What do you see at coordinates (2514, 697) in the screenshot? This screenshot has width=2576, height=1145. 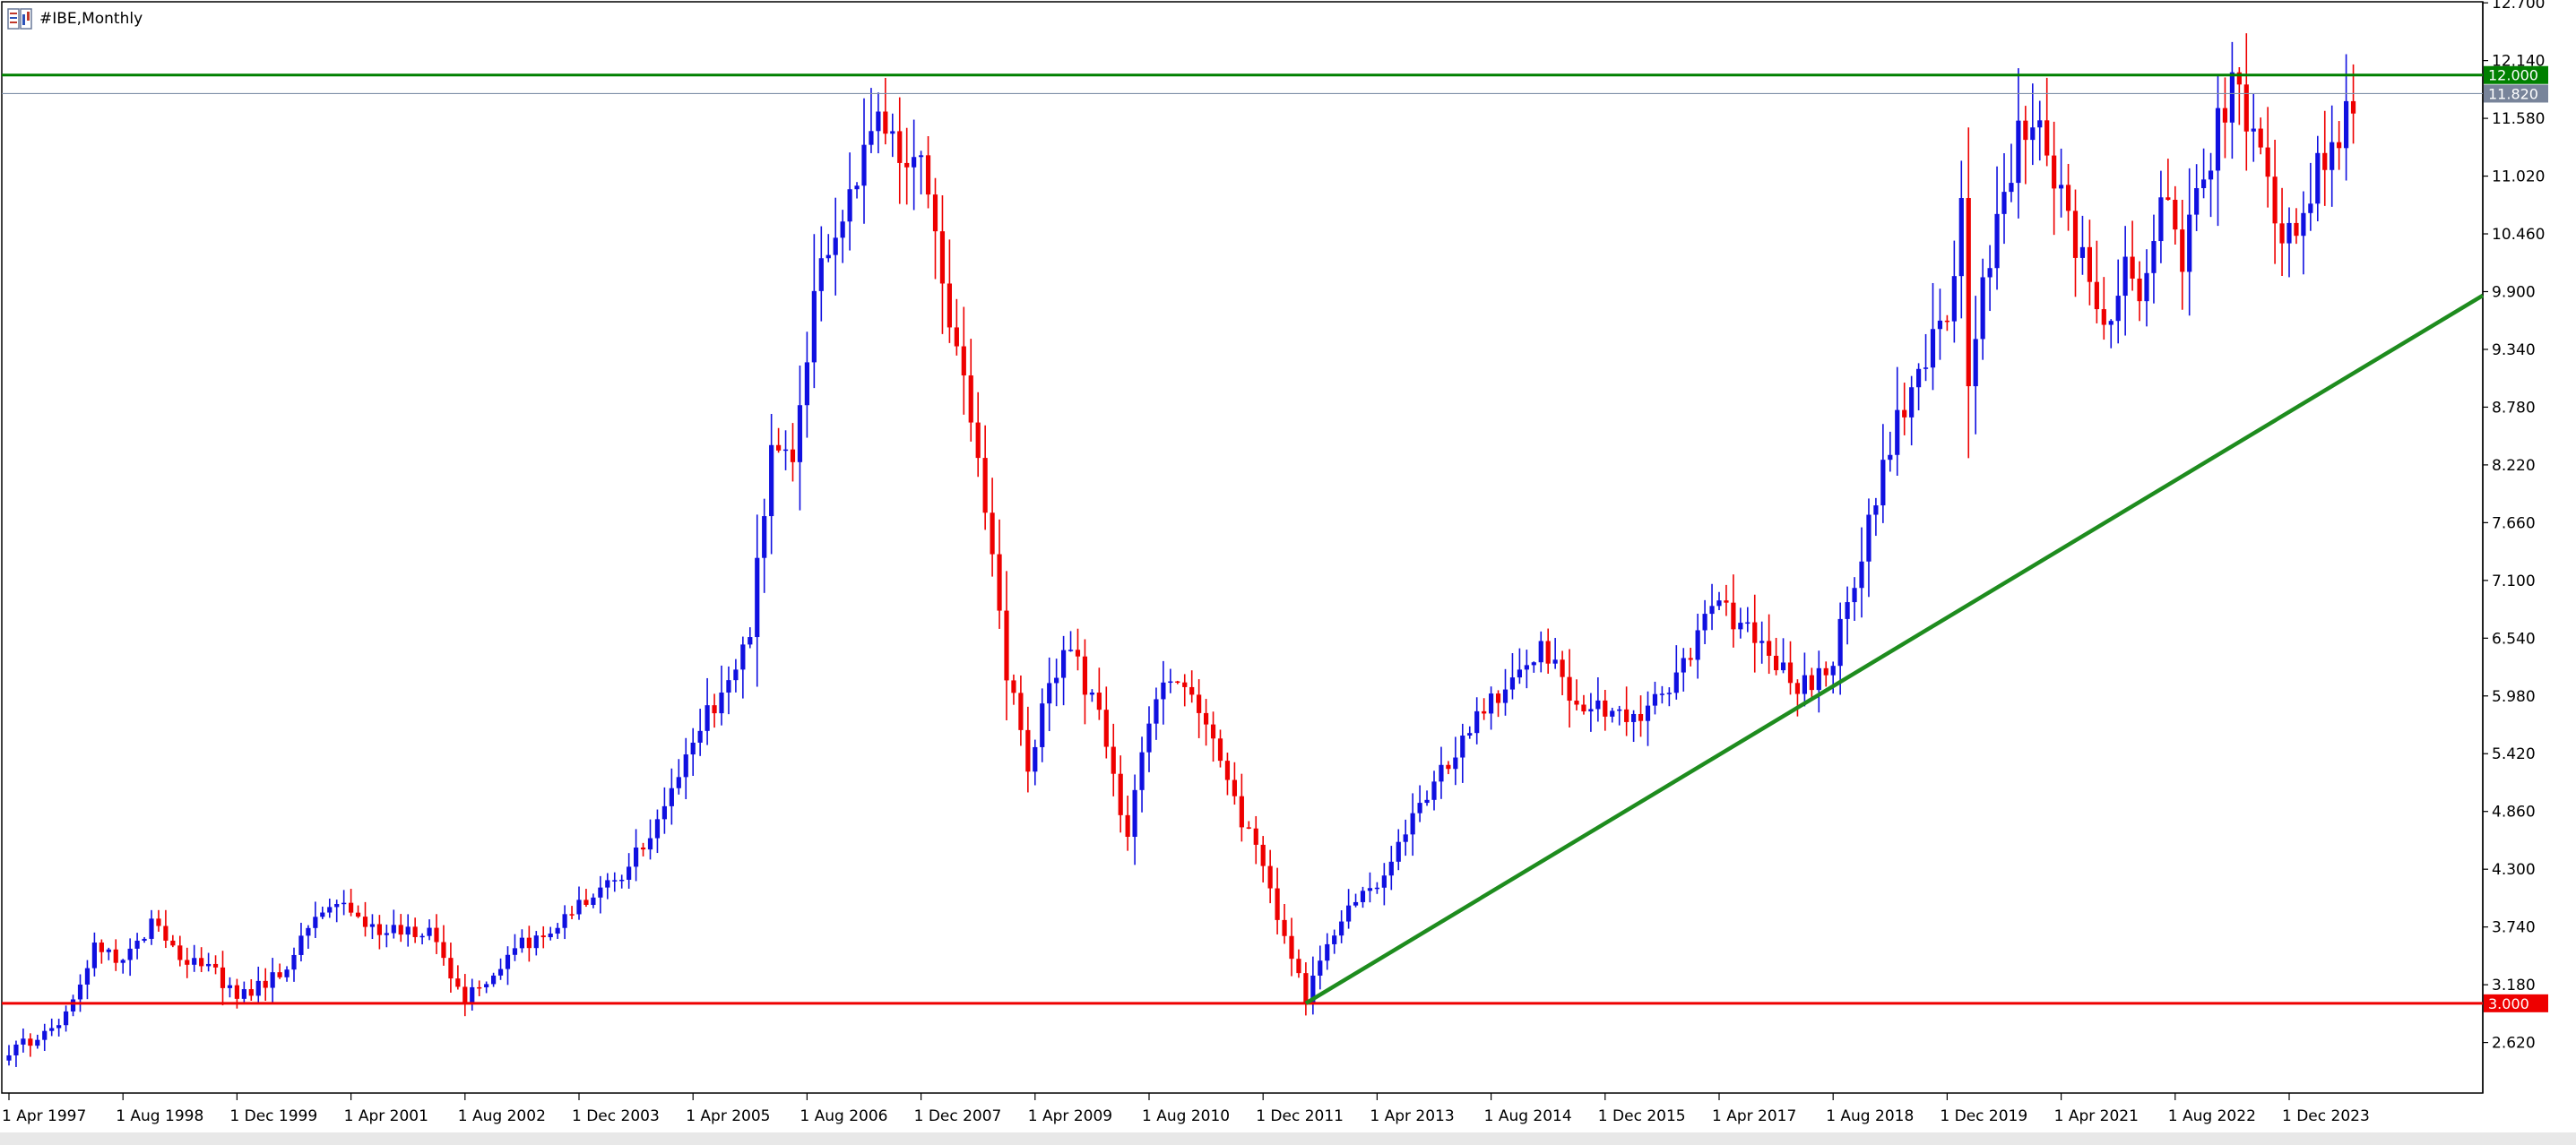 I see `price-tick-label: 5.980` at bounding box center [2514, 697].